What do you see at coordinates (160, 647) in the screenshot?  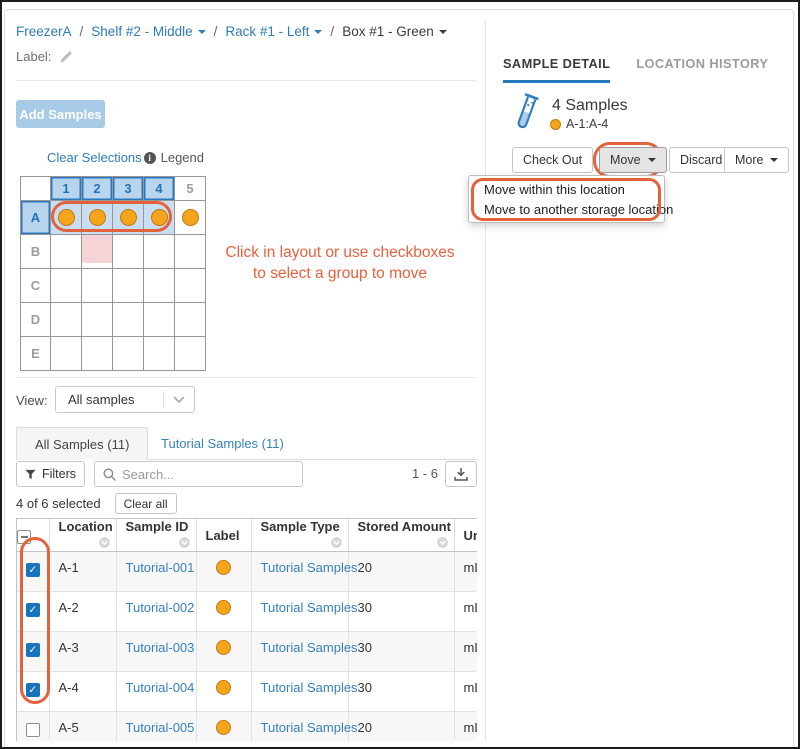 I see `sample-id-link: Tutorial-003` at bounding box center [160, 647].